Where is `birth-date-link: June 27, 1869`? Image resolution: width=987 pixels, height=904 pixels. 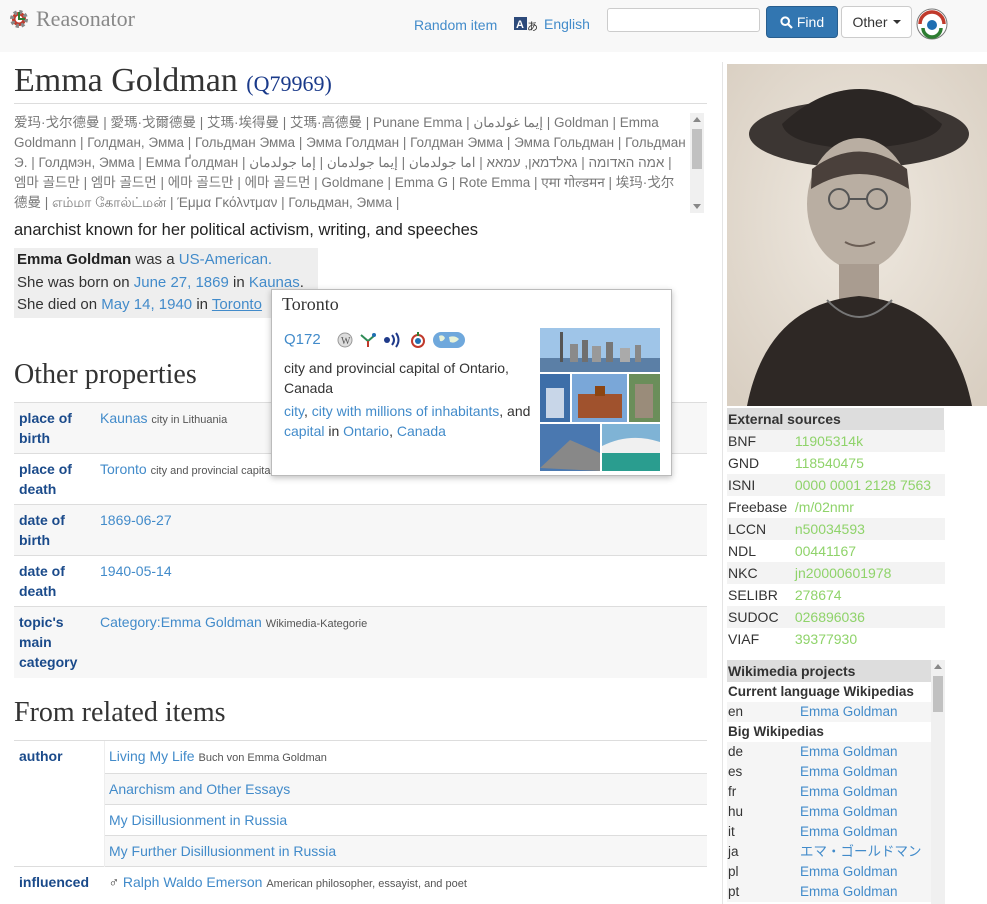
birth-date-link: June 27, 1869 is located at coordinates (181, 282).